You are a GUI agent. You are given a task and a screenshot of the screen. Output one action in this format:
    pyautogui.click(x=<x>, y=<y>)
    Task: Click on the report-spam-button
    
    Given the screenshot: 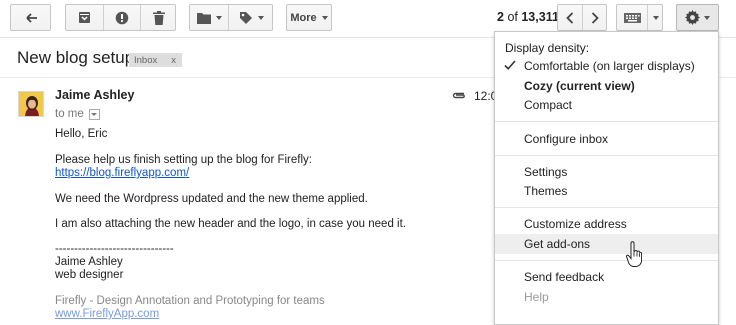 What is the action you would take?
    pyautogui.click(x=122, y=17)
    